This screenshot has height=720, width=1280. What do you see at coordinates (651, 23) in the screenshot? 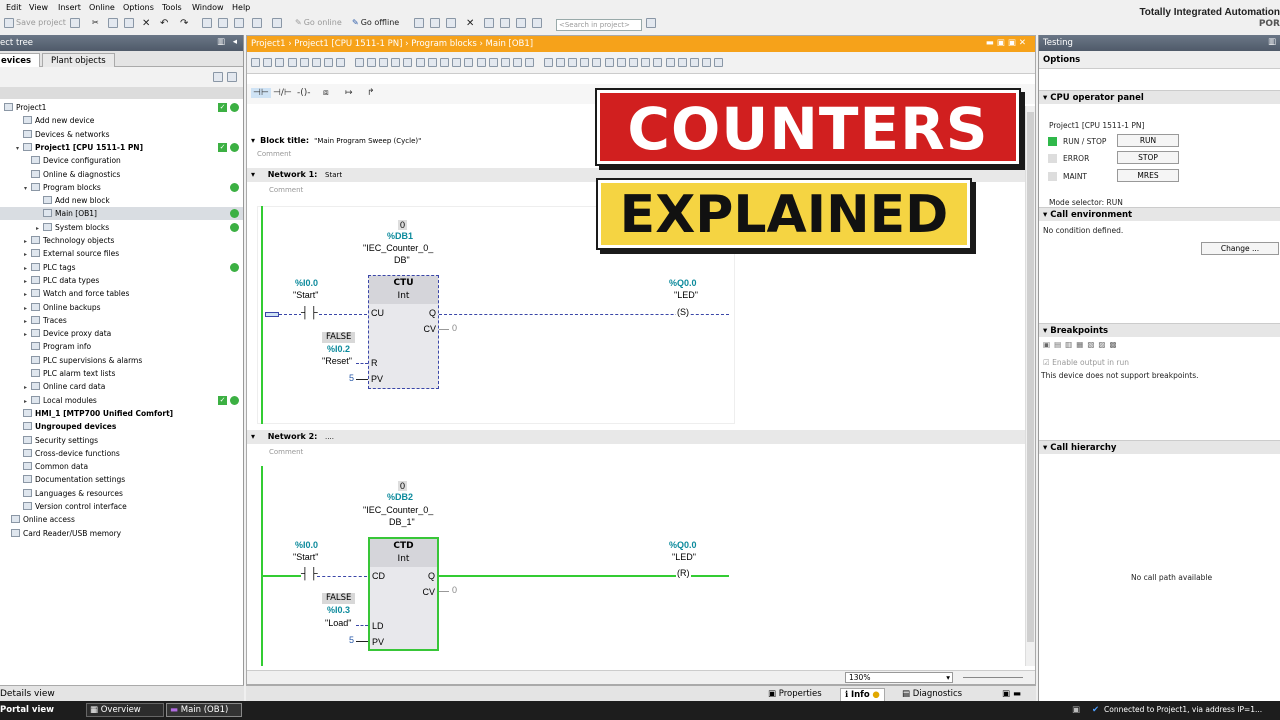
I see `search-go-button` at bounding box center [651, 23].